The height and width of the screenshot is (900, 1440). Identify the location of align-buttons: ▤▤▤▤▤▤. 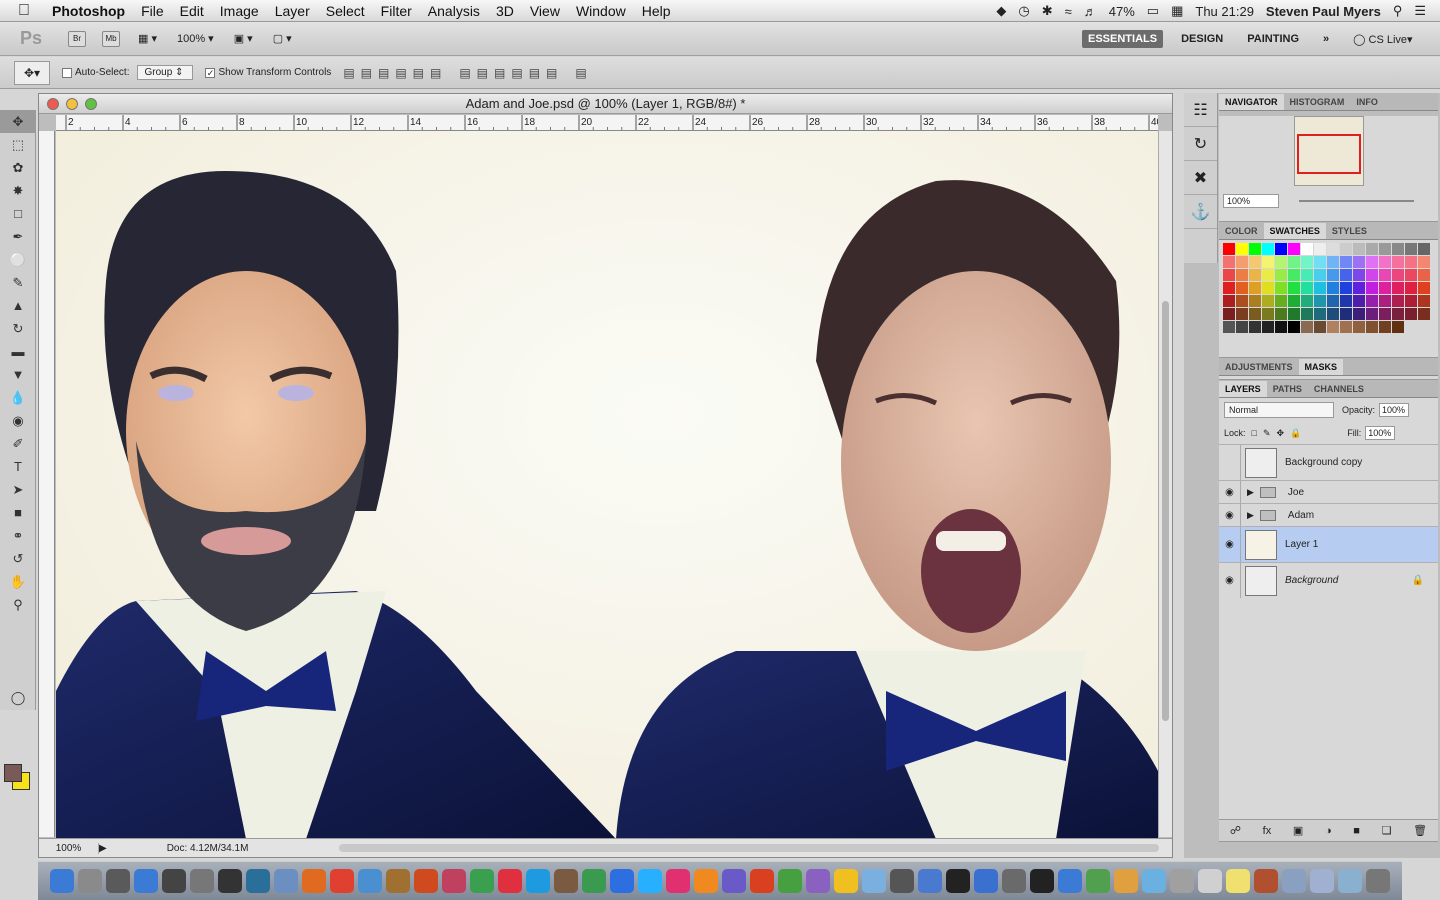
(395, 73).